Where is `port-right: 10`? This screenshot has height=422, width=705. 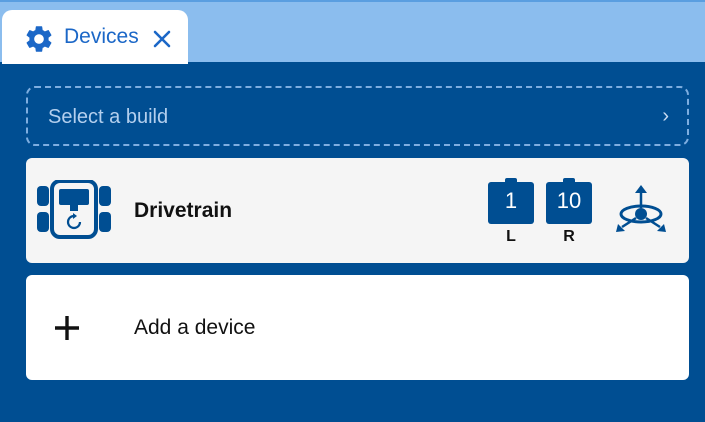
port-right: 10 is located at coordinates (569, 201).